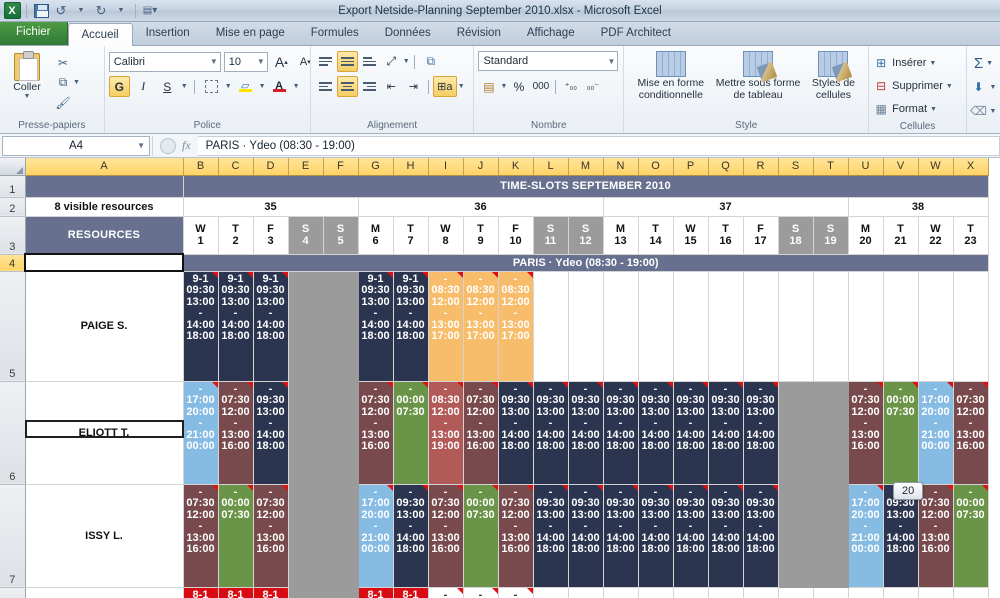  I want to click on name-box: A4 ▼, so click(76, 145).